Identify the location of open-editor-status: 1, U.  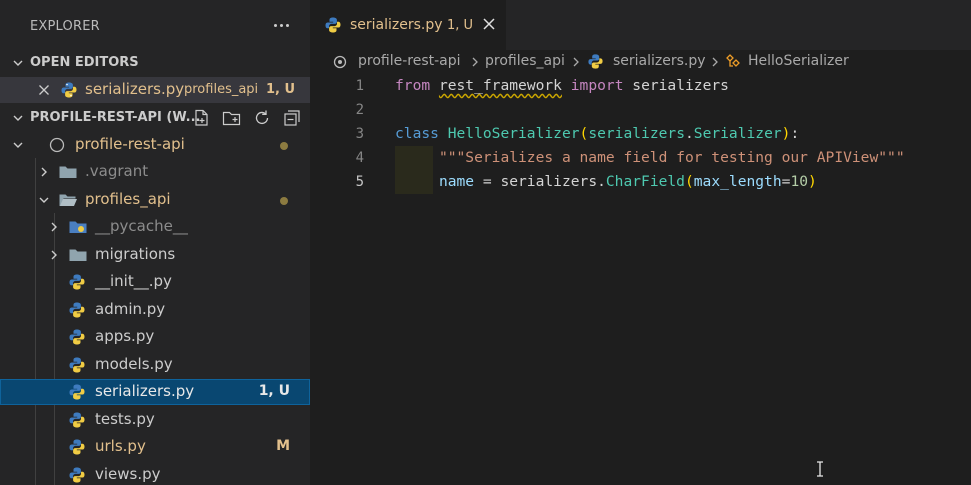
(281, 89).